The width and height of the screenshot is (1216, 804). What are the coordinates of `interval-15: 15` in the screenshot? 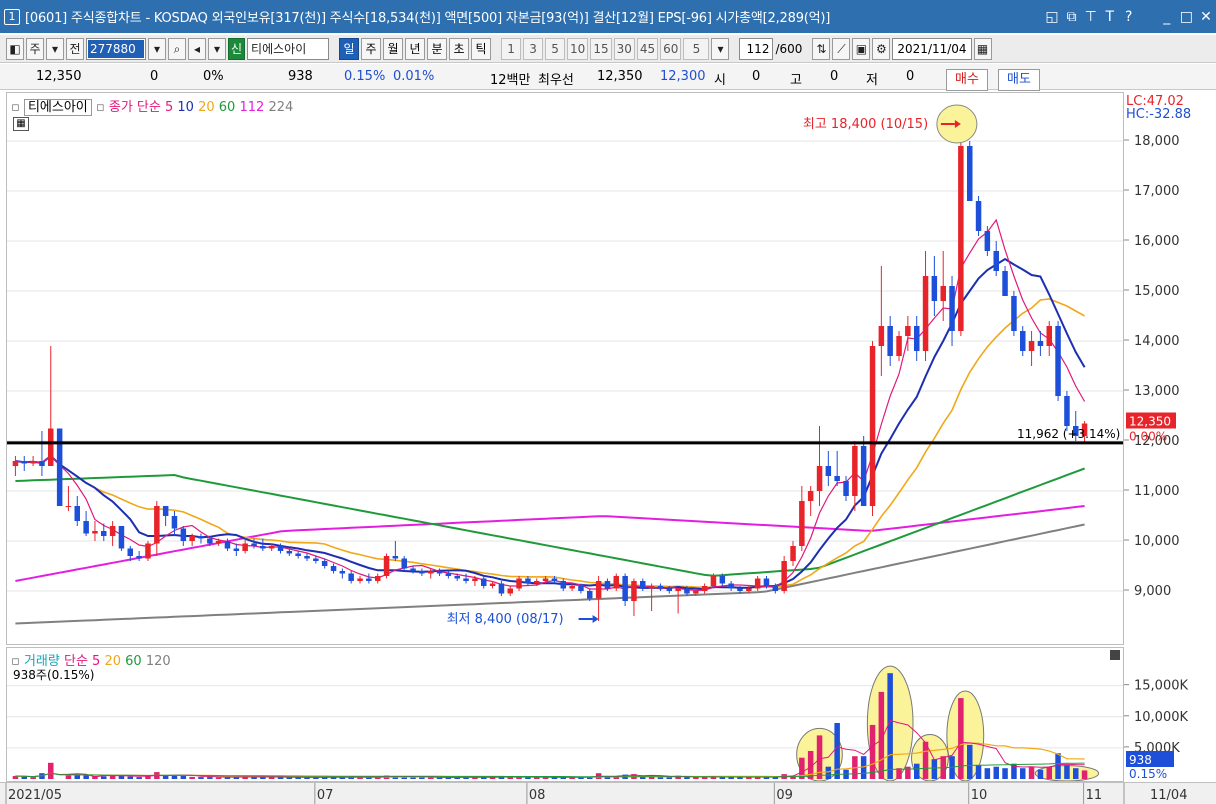 It's located at (601, 48).